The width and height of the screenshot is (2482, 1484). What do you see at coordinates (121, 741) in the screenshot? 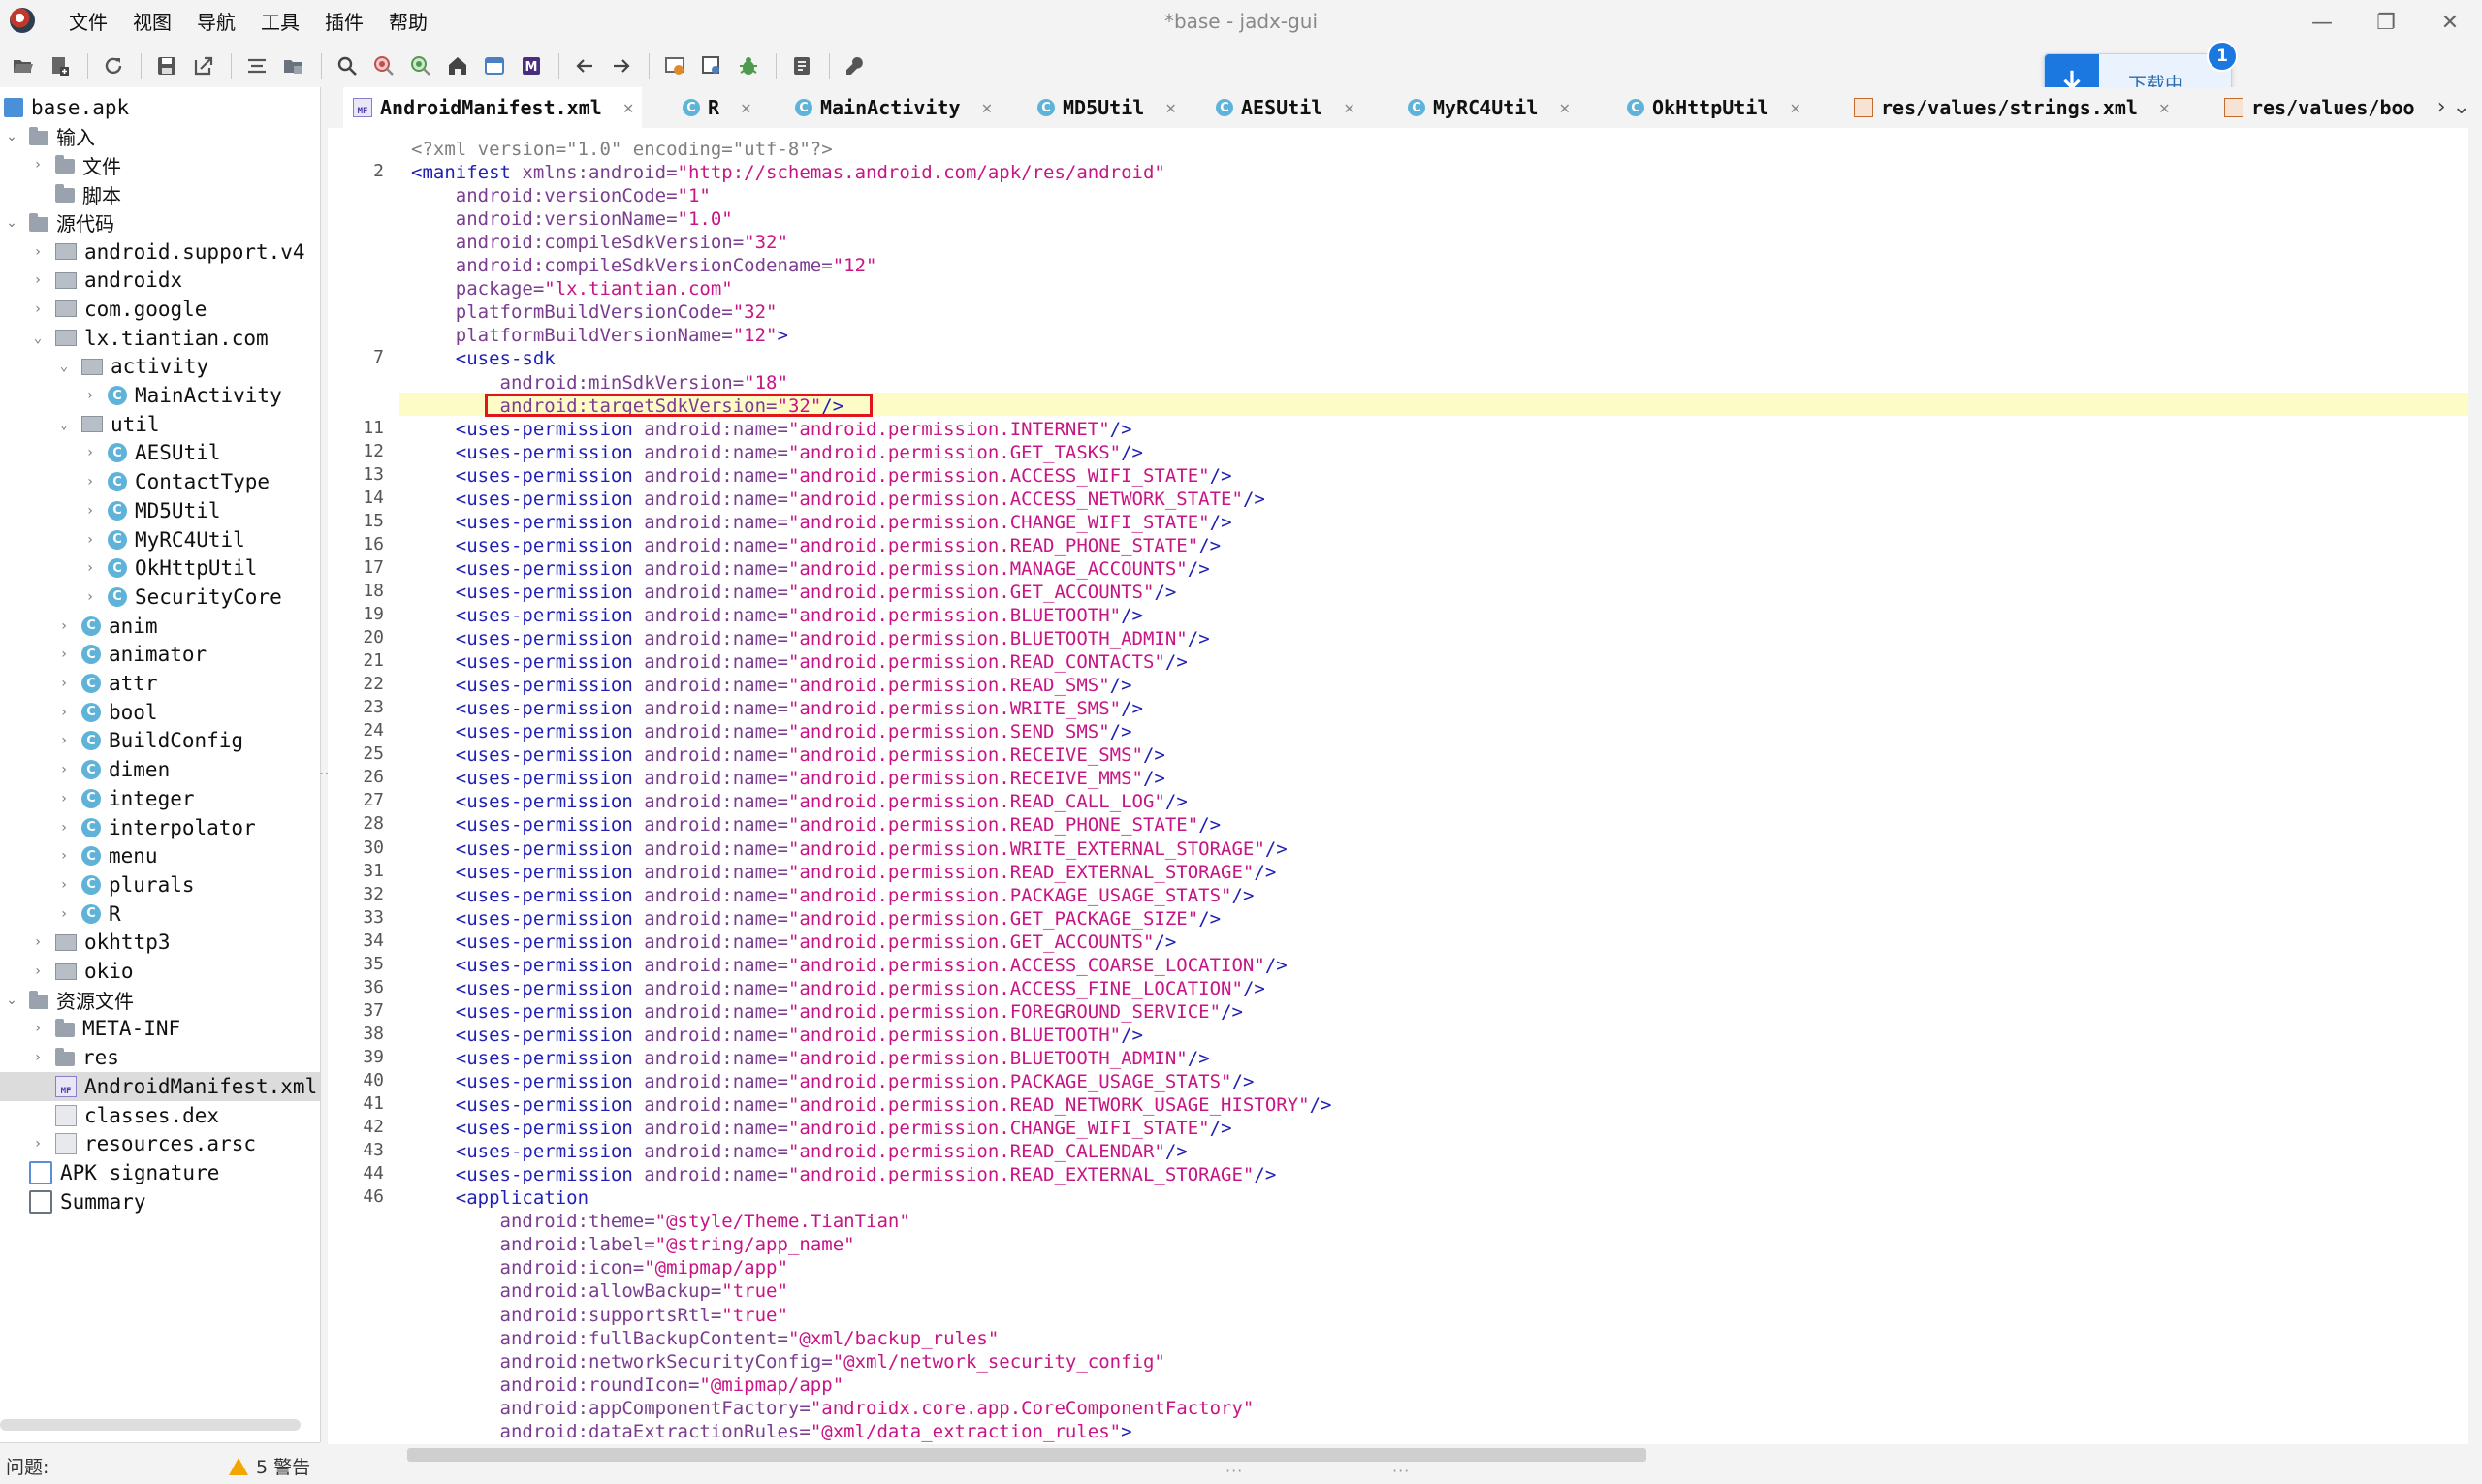
I see `tree-node: › C BuildConfig` at bounding box center [121, 741].